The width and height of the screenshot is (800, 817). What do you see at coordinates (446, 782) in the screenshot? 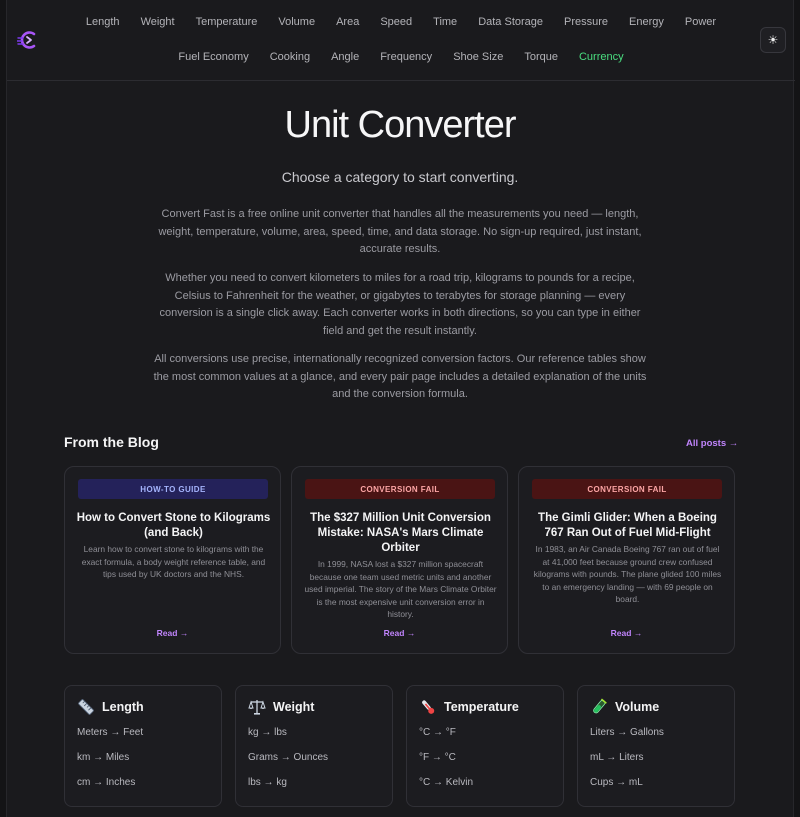
I see `conversion-link: °C → Kelvin` at bounding box center [446, 782].